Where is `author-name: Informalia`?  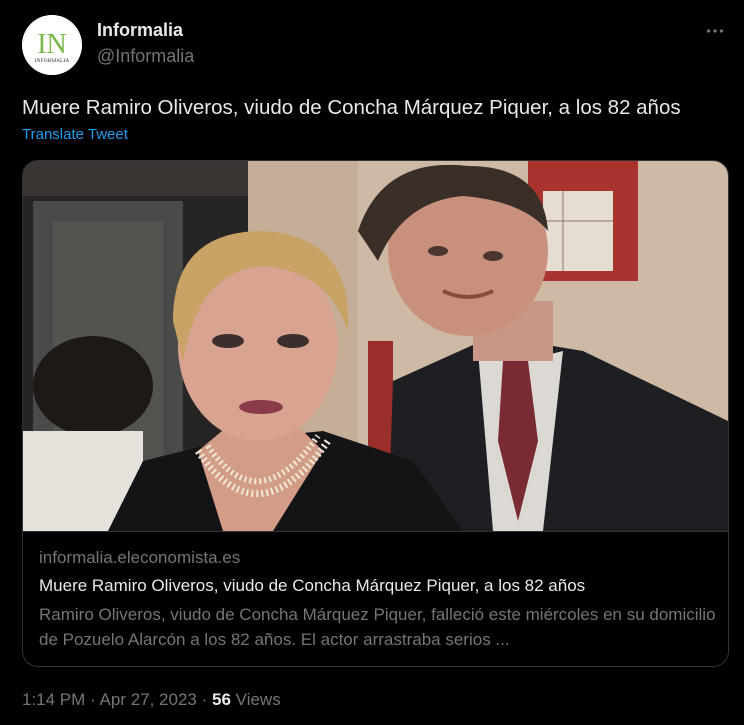
author-name: Informalia is located at coordinates (140, 30).